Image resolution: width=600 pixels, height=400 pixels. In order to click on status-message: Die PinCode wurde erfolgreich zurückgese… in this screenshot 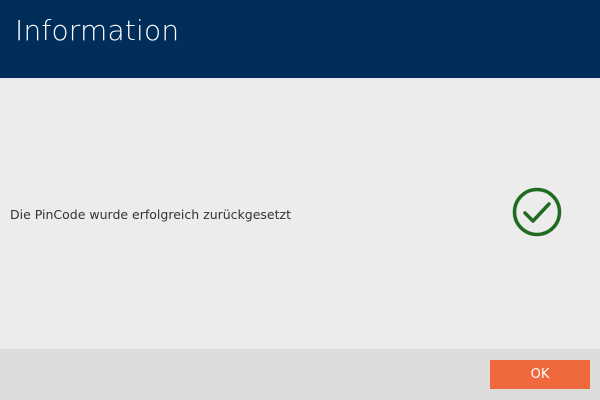, I will do `click(150, 214)`.